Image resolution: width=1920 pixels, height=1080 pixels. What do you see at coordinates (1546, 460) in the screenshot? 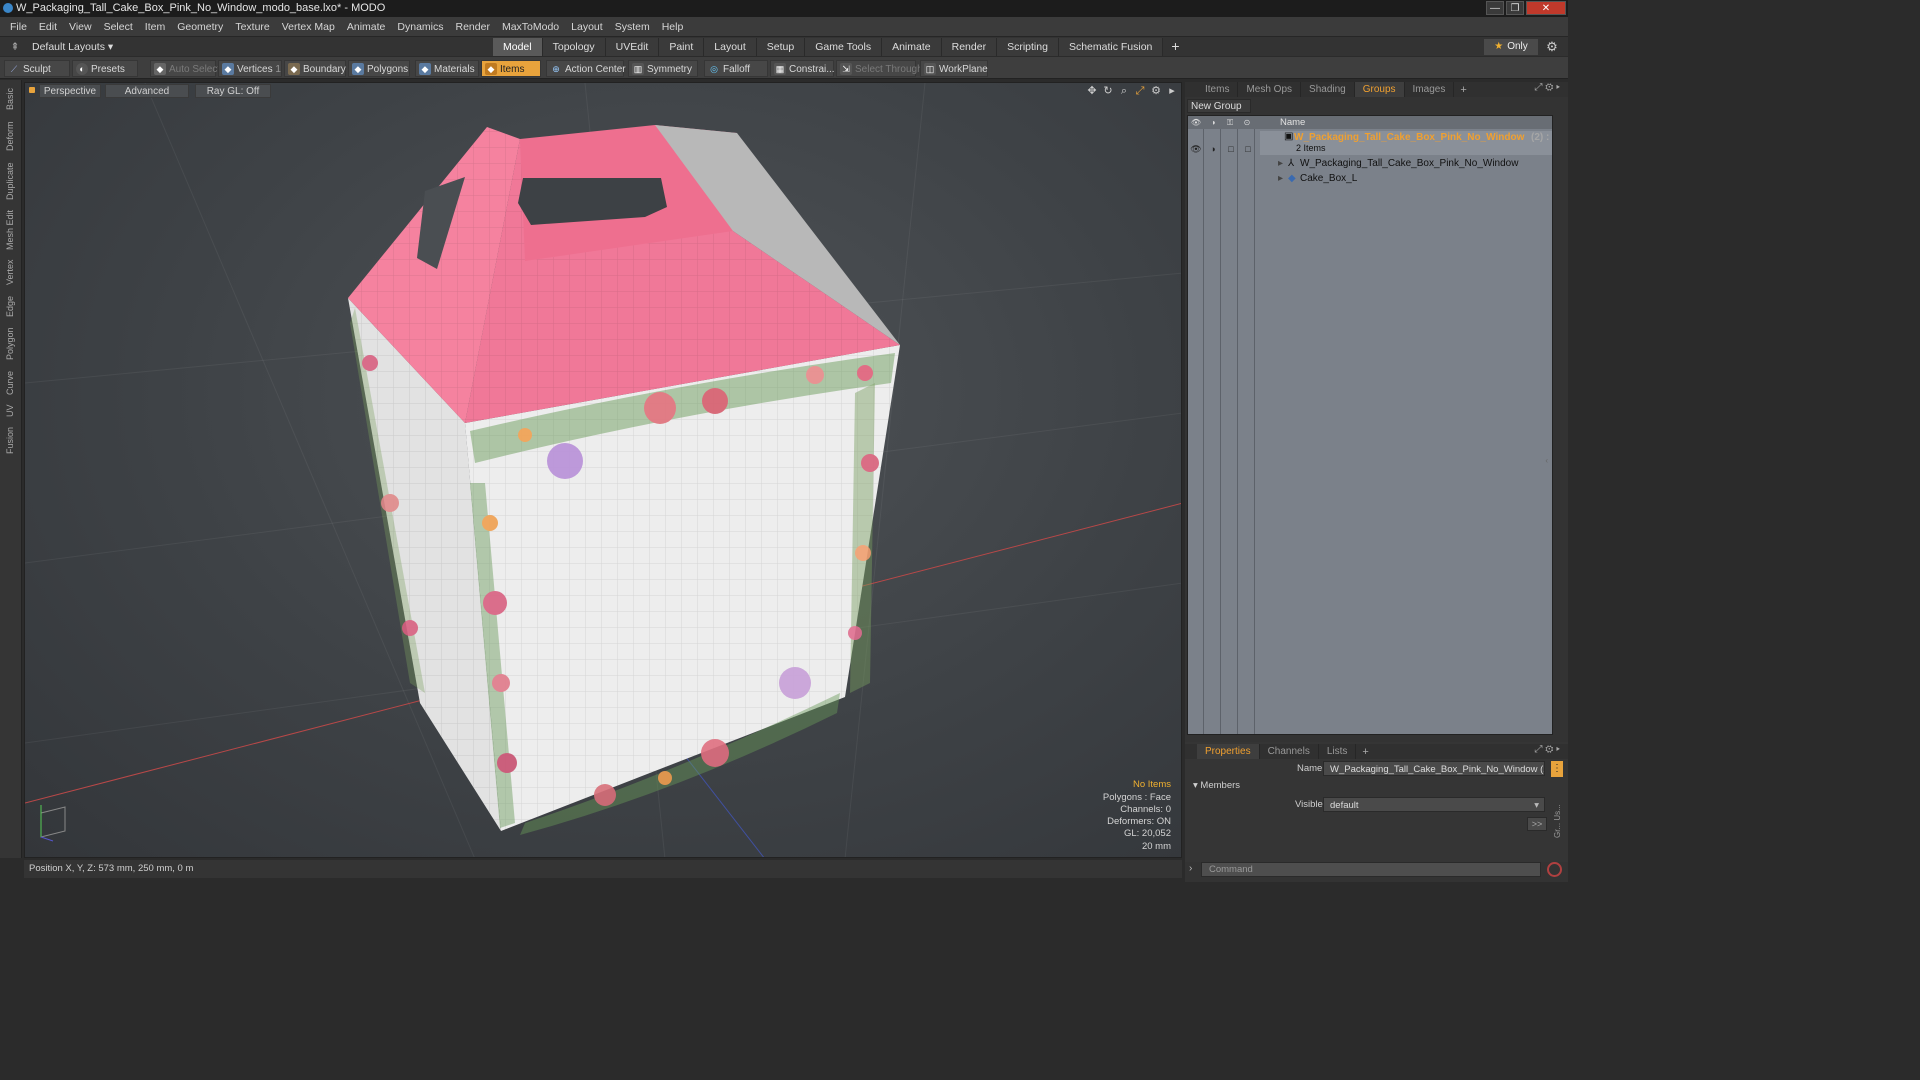
I see `list-scroll-indicator: ‹` at bounding box center [1546, 460].